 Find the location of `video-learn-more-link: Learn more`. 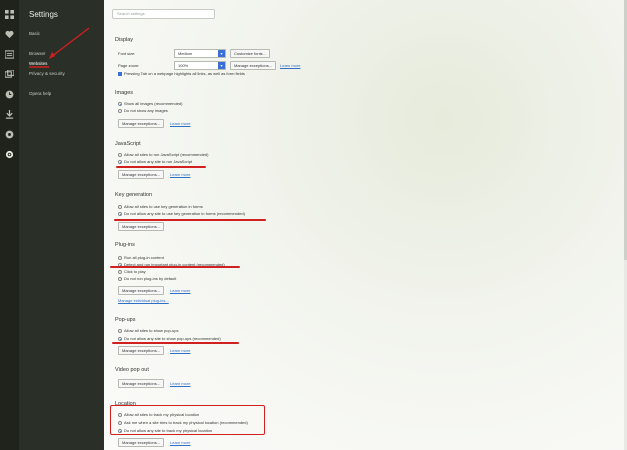

video-learn-more-link: Learn more is located at coordinates (180, 383).